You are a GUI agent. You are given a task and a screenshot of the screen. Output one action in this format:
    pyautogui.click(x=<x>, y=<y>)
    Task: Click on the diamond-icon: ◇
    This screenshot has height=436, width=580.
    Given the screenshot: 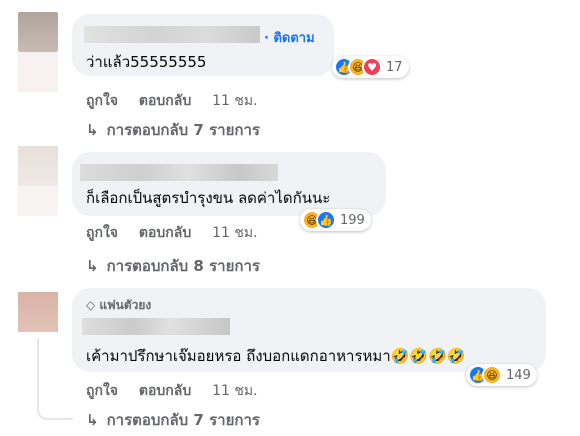 What is the action you would take?
    pyautogui.click(x=93, y=305)
    